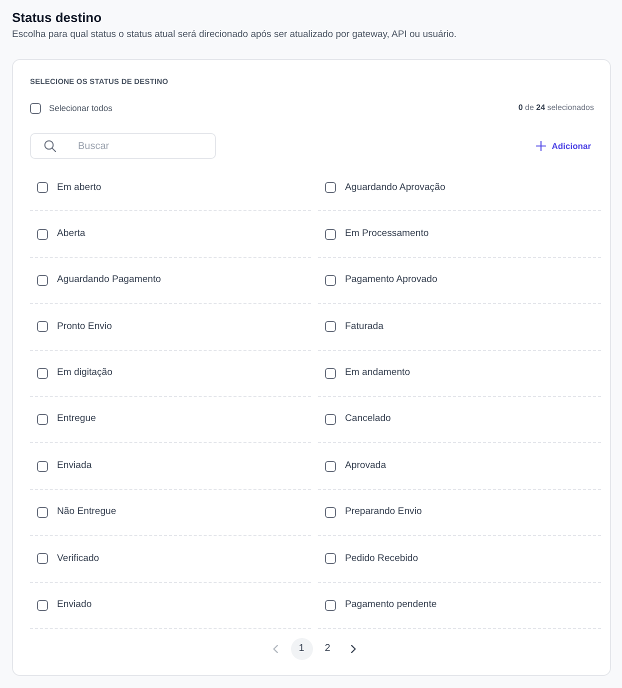 Image resolution: width=622 pixels, height=688 pixels. I want to click on status-label: Entregue, so click(76, 419).